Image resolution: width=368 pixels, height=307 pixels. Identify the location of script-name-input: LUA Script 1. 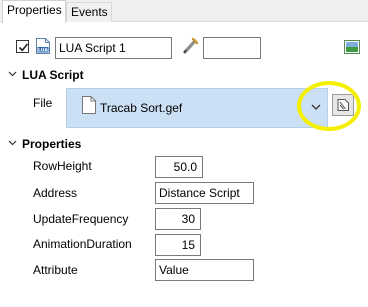
(113, 48).